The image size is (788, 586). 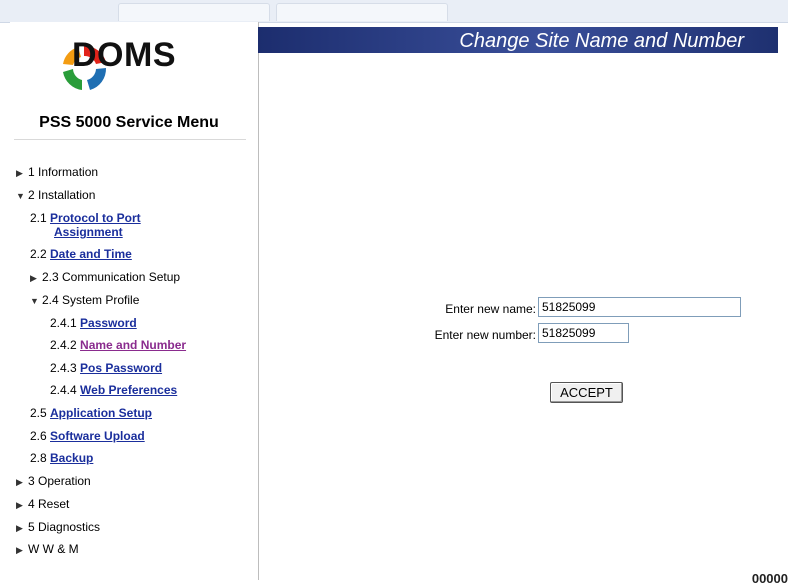 I want to click on sidebar-item: ▶ 4 Reset, so click(x=42, y=504).